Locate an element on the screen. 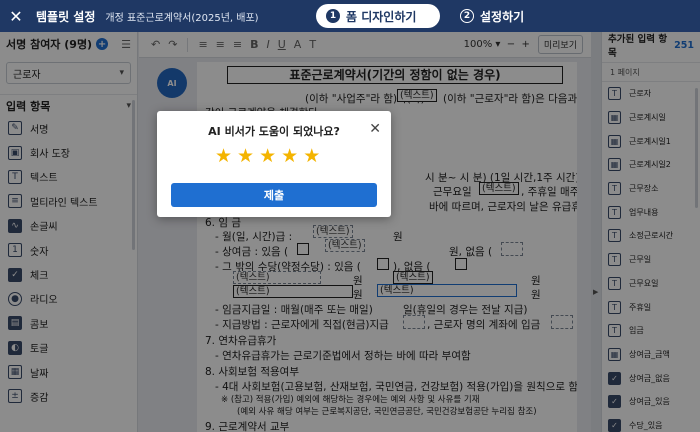 The height and width of the screenshot is (432, 700). app-title: 템플릿 설정 is located at coordinates (66, 16).